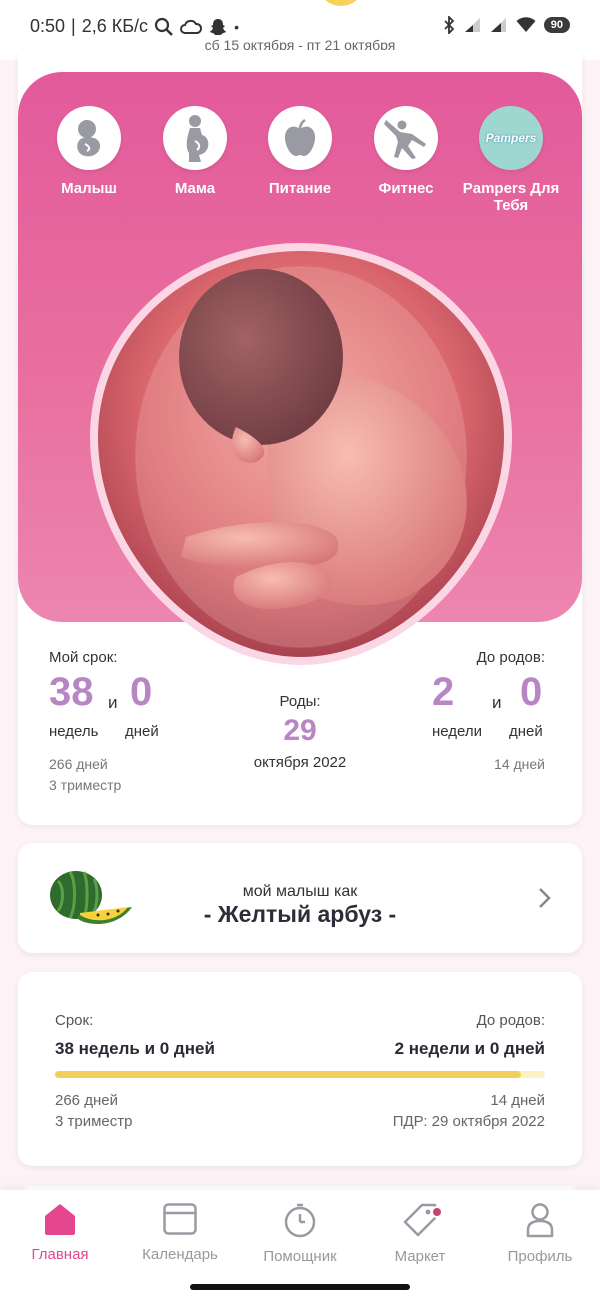 This screenshot has height=1299, width=600. I want to click on battery-indicator: 90, so click(556, 25).